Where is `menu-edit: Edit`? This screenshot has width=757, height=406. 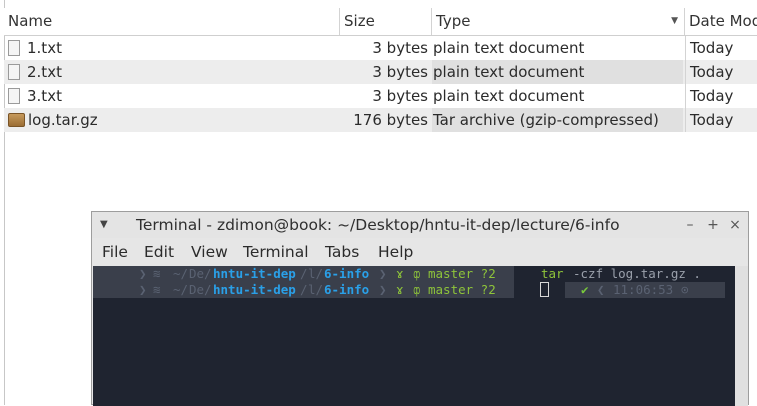 menu-edit: Edit is located at coordinates (159, 252).